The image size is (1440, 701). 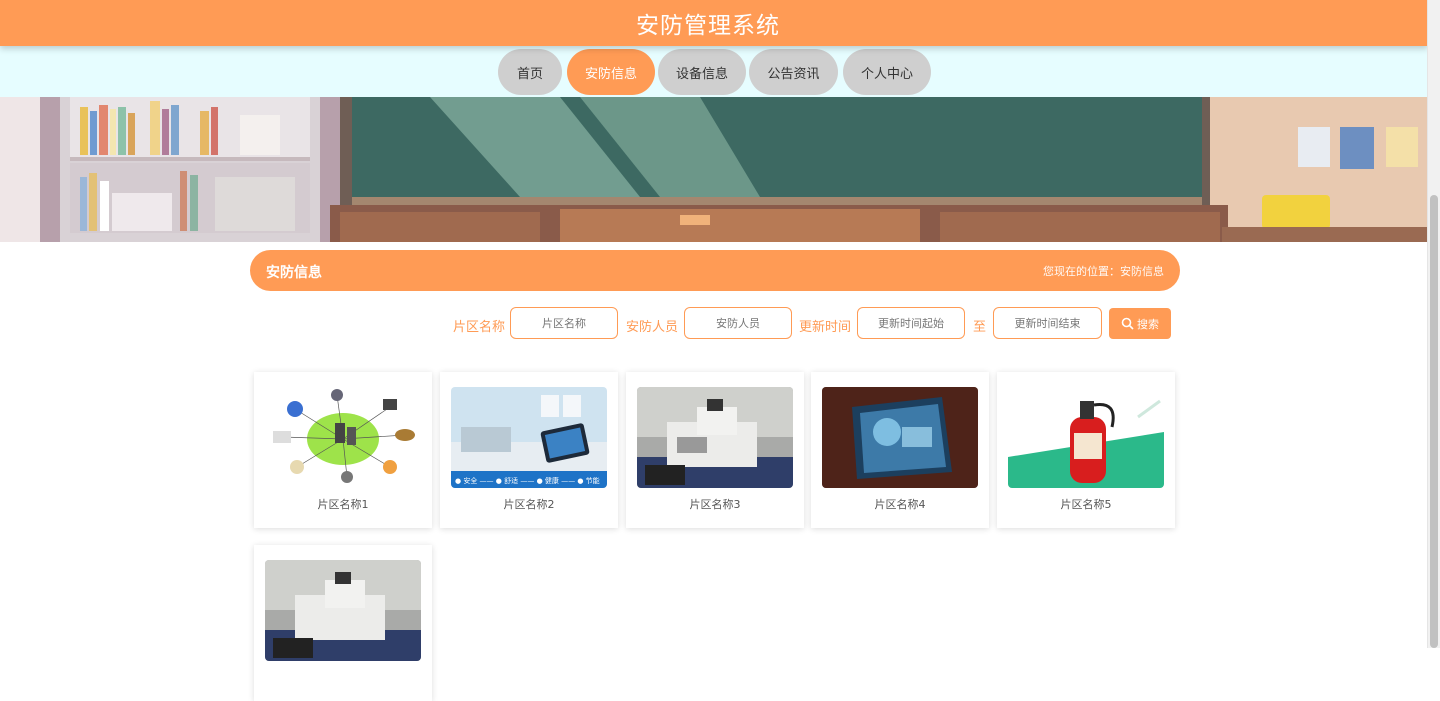 I want to click on card-name: 片区名称3, so click(x=715, y=504).